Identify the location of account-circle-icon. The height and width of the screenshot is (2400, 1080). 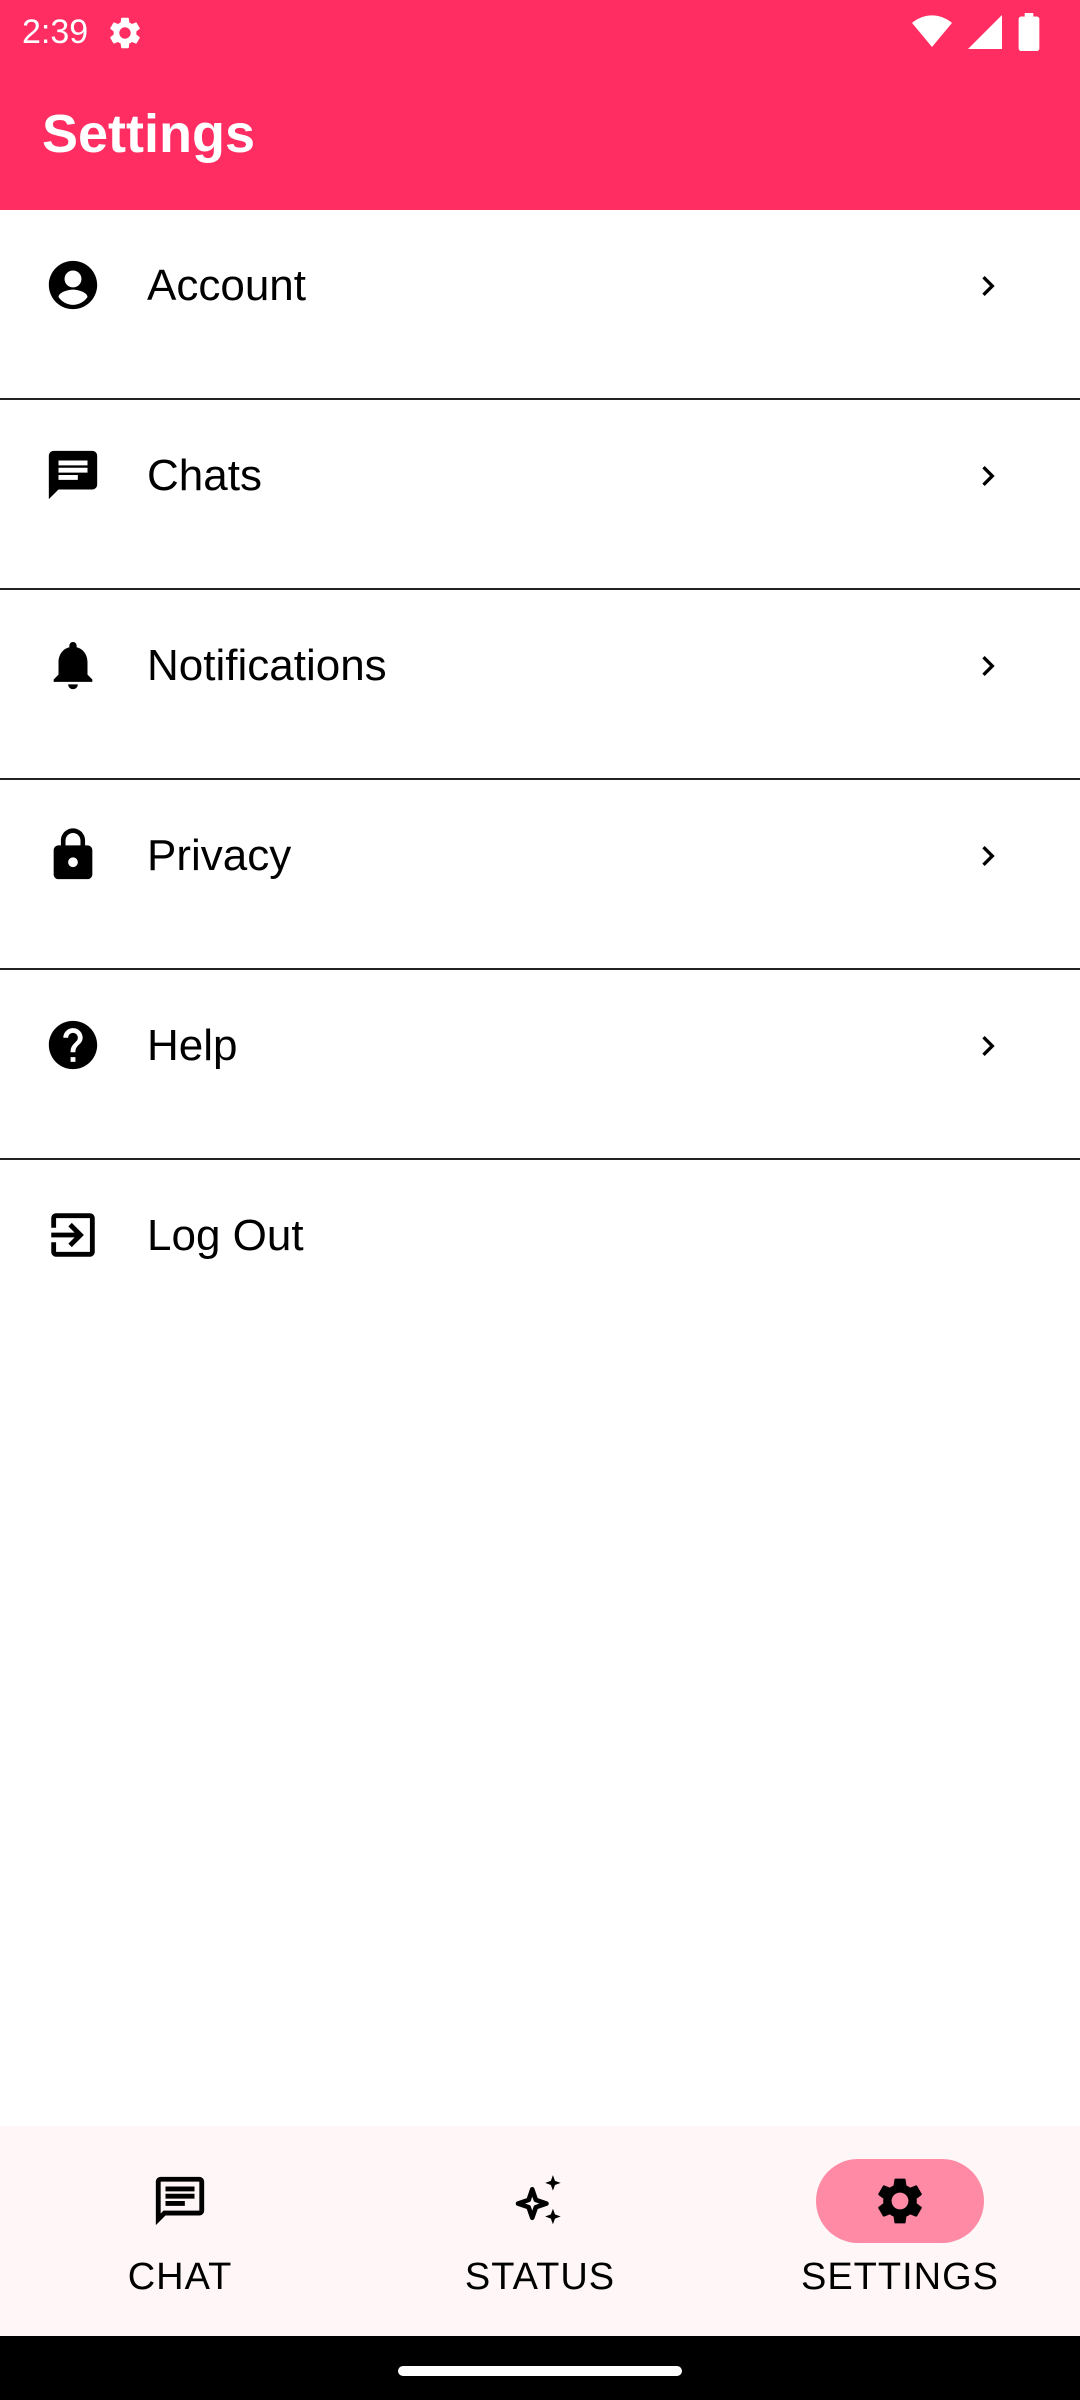
(73, 285).